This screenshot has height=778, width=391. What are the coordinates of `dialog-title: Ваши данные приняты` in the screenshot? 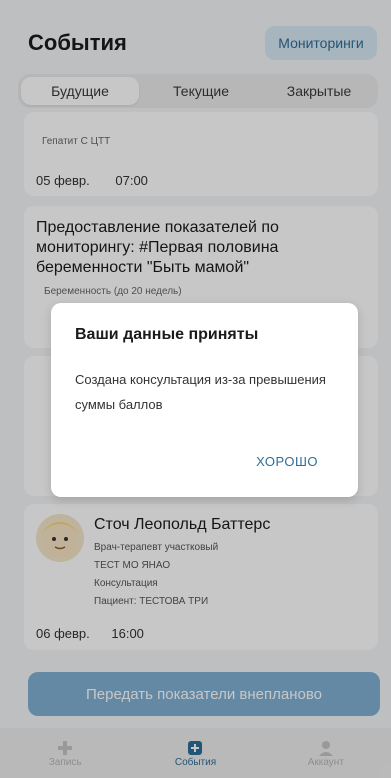 It's located at (167, 334).